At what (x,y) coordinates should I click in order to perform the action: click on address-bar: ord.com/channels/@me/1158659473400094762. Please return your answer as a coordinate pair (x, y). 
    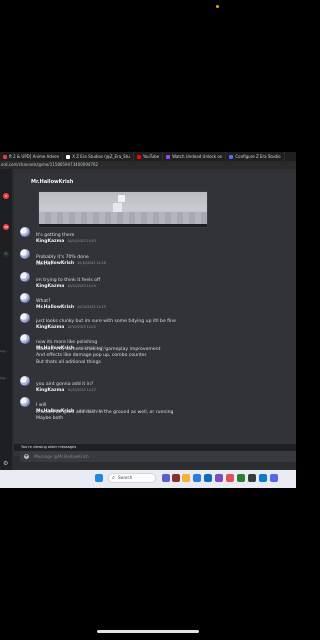
    Looking at the image, I should click on (148, 165).